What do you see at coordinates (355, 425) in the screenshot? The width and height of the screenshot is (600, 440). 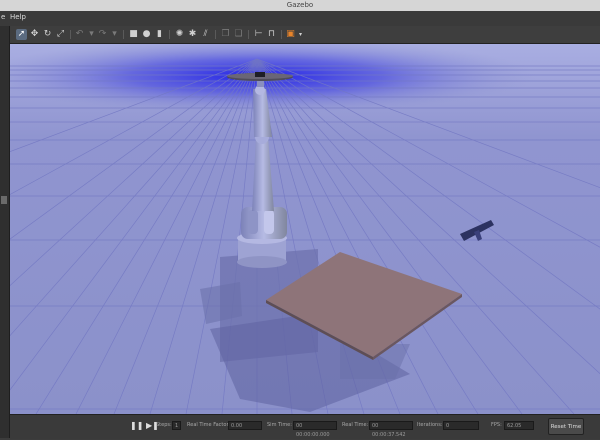 I see `real-time-label: Real Time:` at bounding box center [355, 425].